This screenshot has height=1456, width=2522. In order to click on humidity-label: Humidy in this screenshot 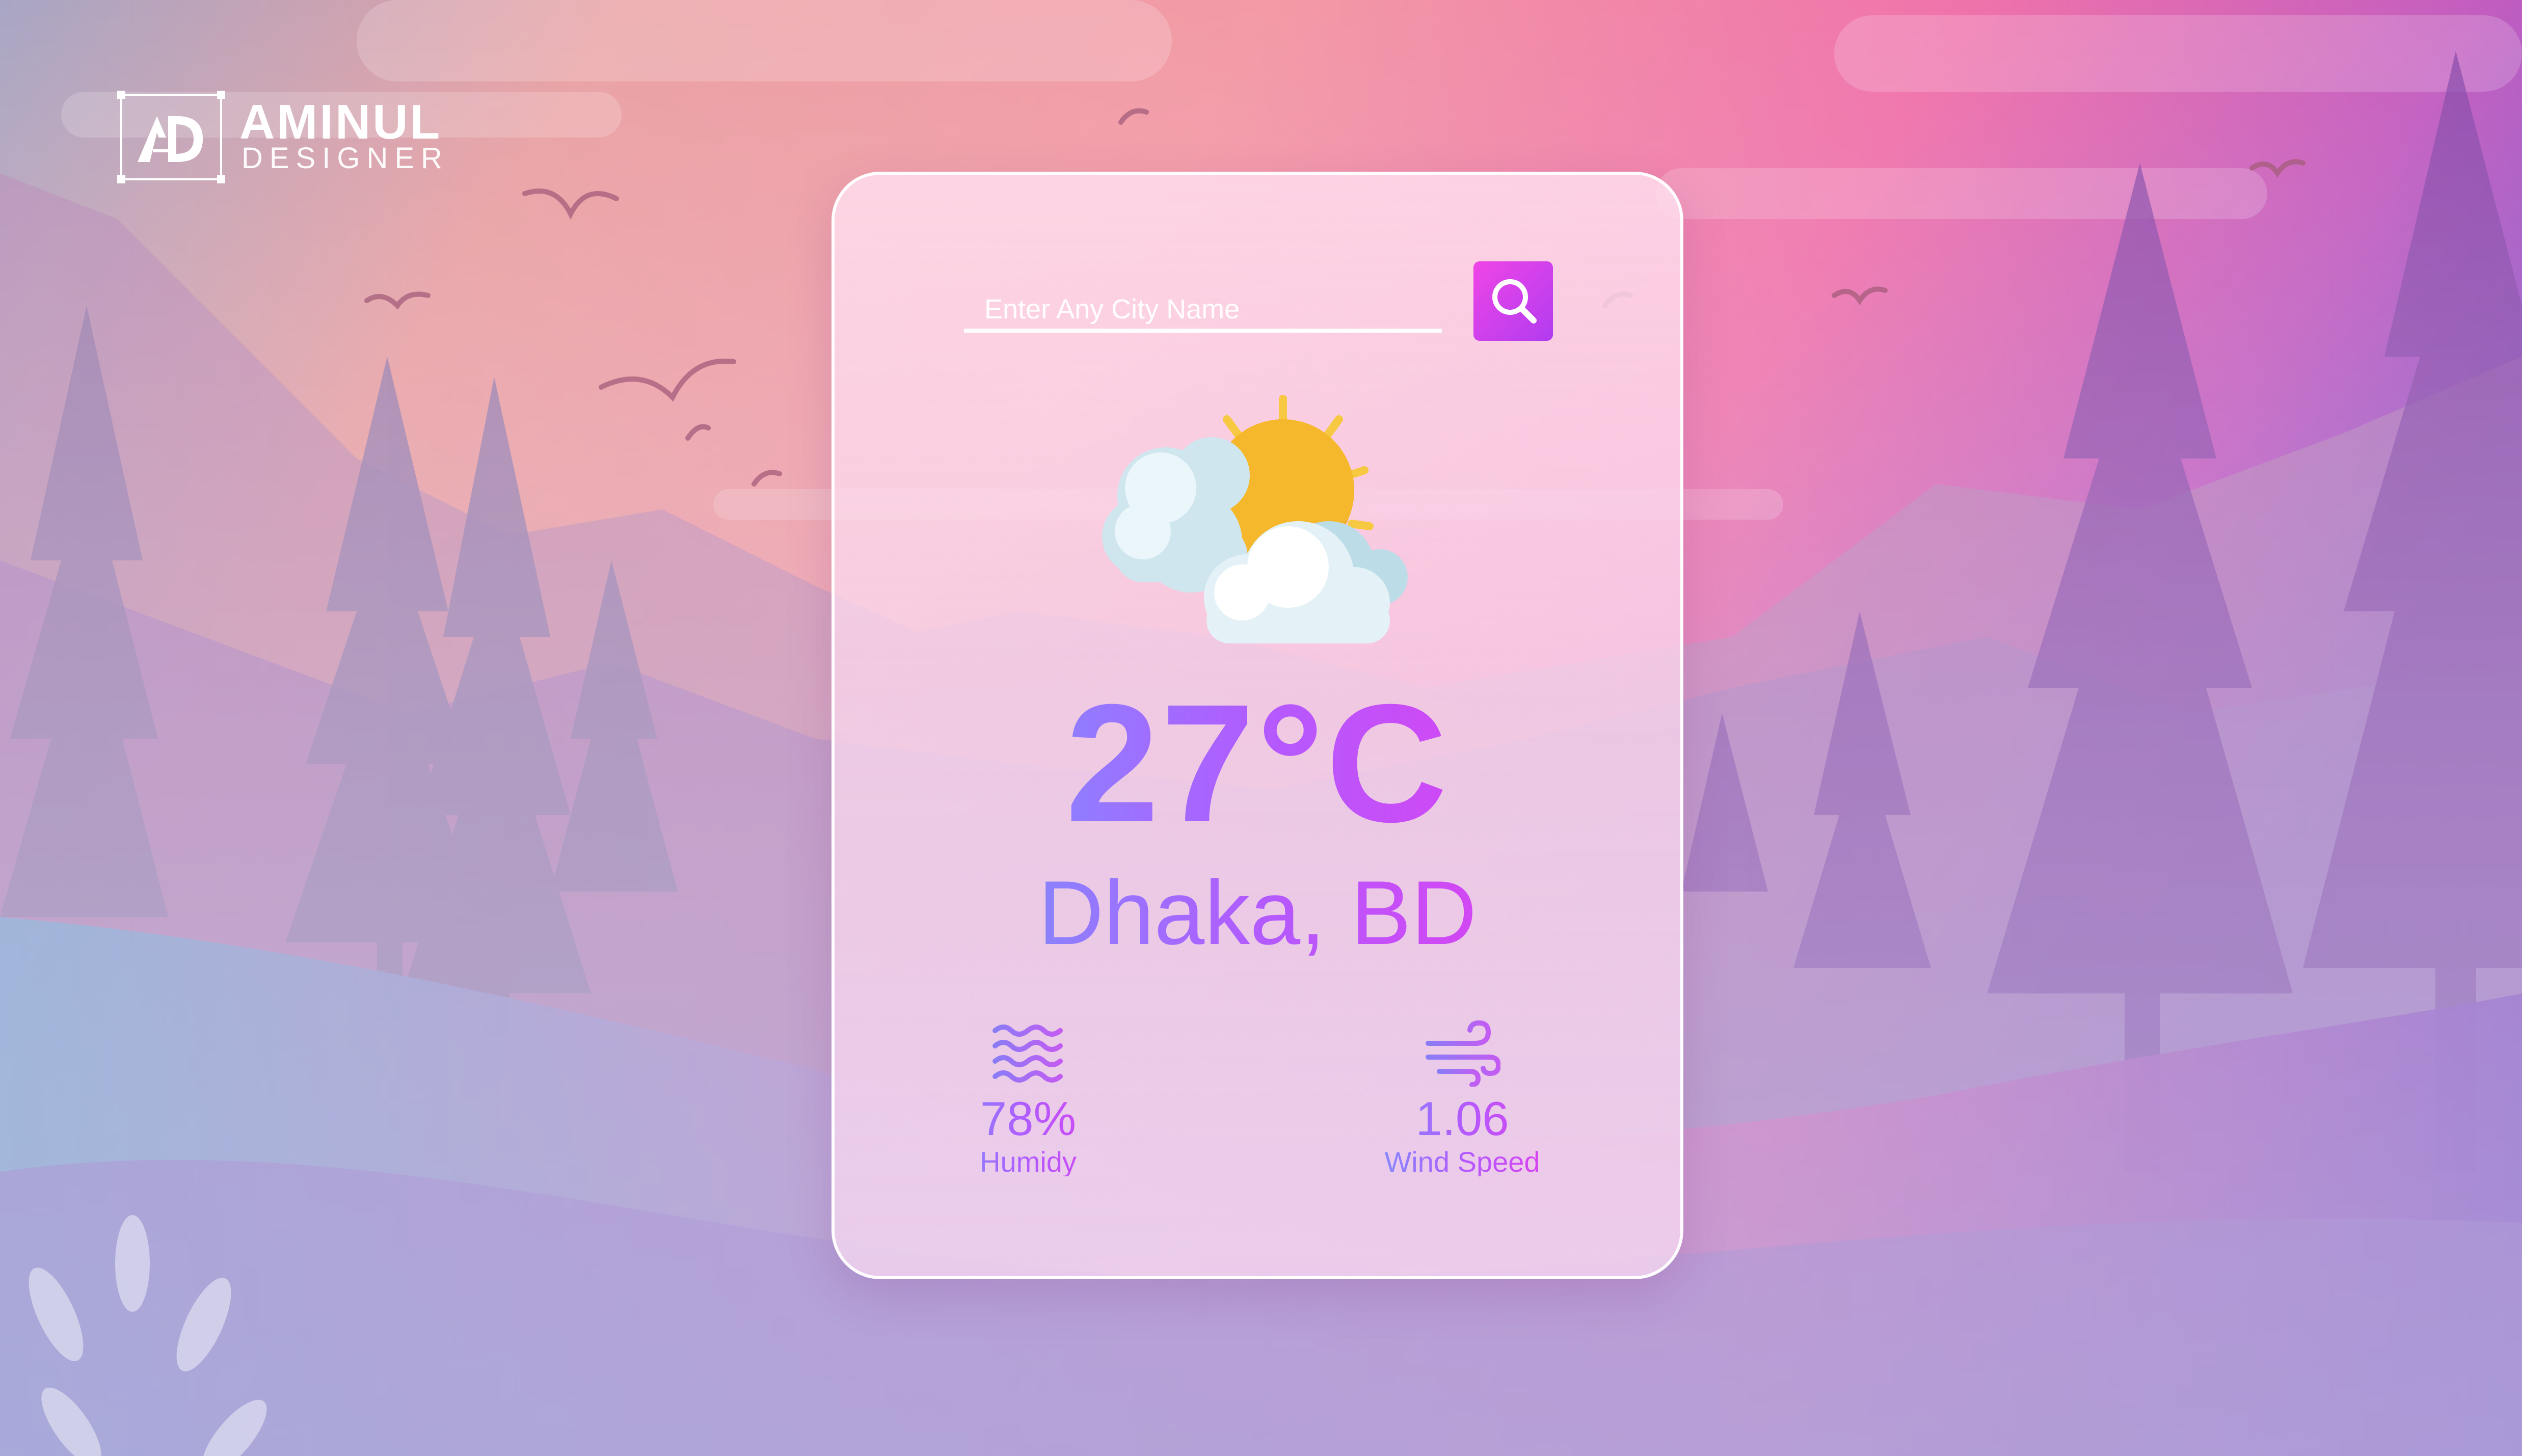, I will do `click(1028, 1162)`.